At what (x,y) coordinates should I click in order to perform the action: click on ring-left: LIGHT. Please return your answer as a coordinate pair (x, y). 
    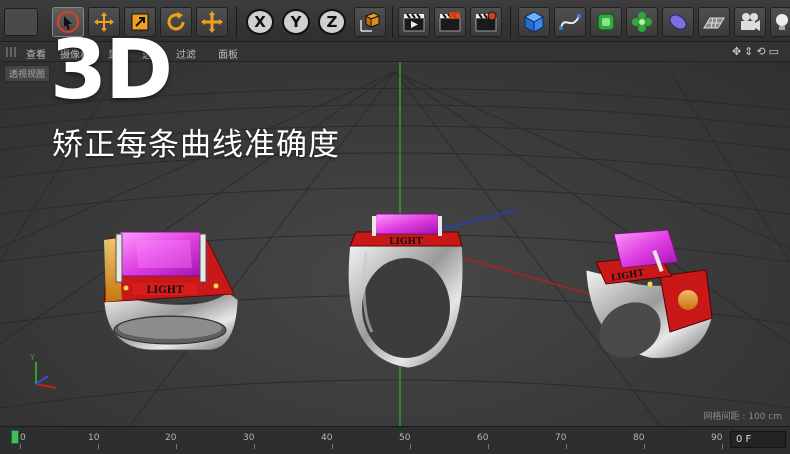
    Looking at the image, I should click on (171, 291).